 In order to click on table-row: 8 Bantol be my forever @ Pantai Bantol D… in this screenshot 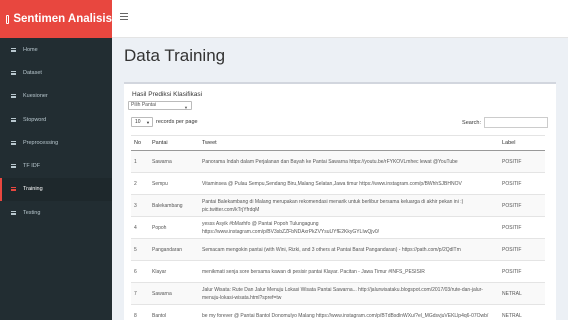, I will do `click(338, 312)`.